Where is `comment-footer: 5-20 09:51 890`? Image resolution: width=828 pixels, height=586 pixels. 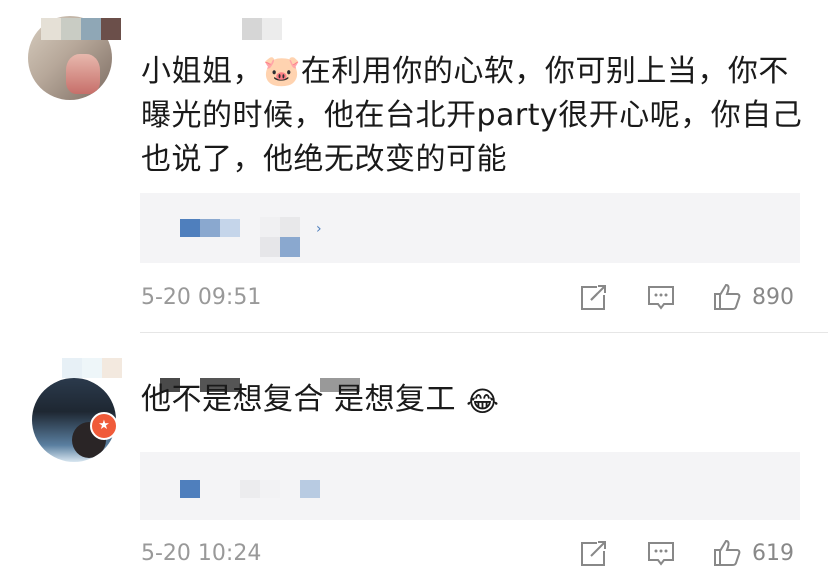
comment-footer: 5-20 09:51 890 is located at coordinates (414, 299).